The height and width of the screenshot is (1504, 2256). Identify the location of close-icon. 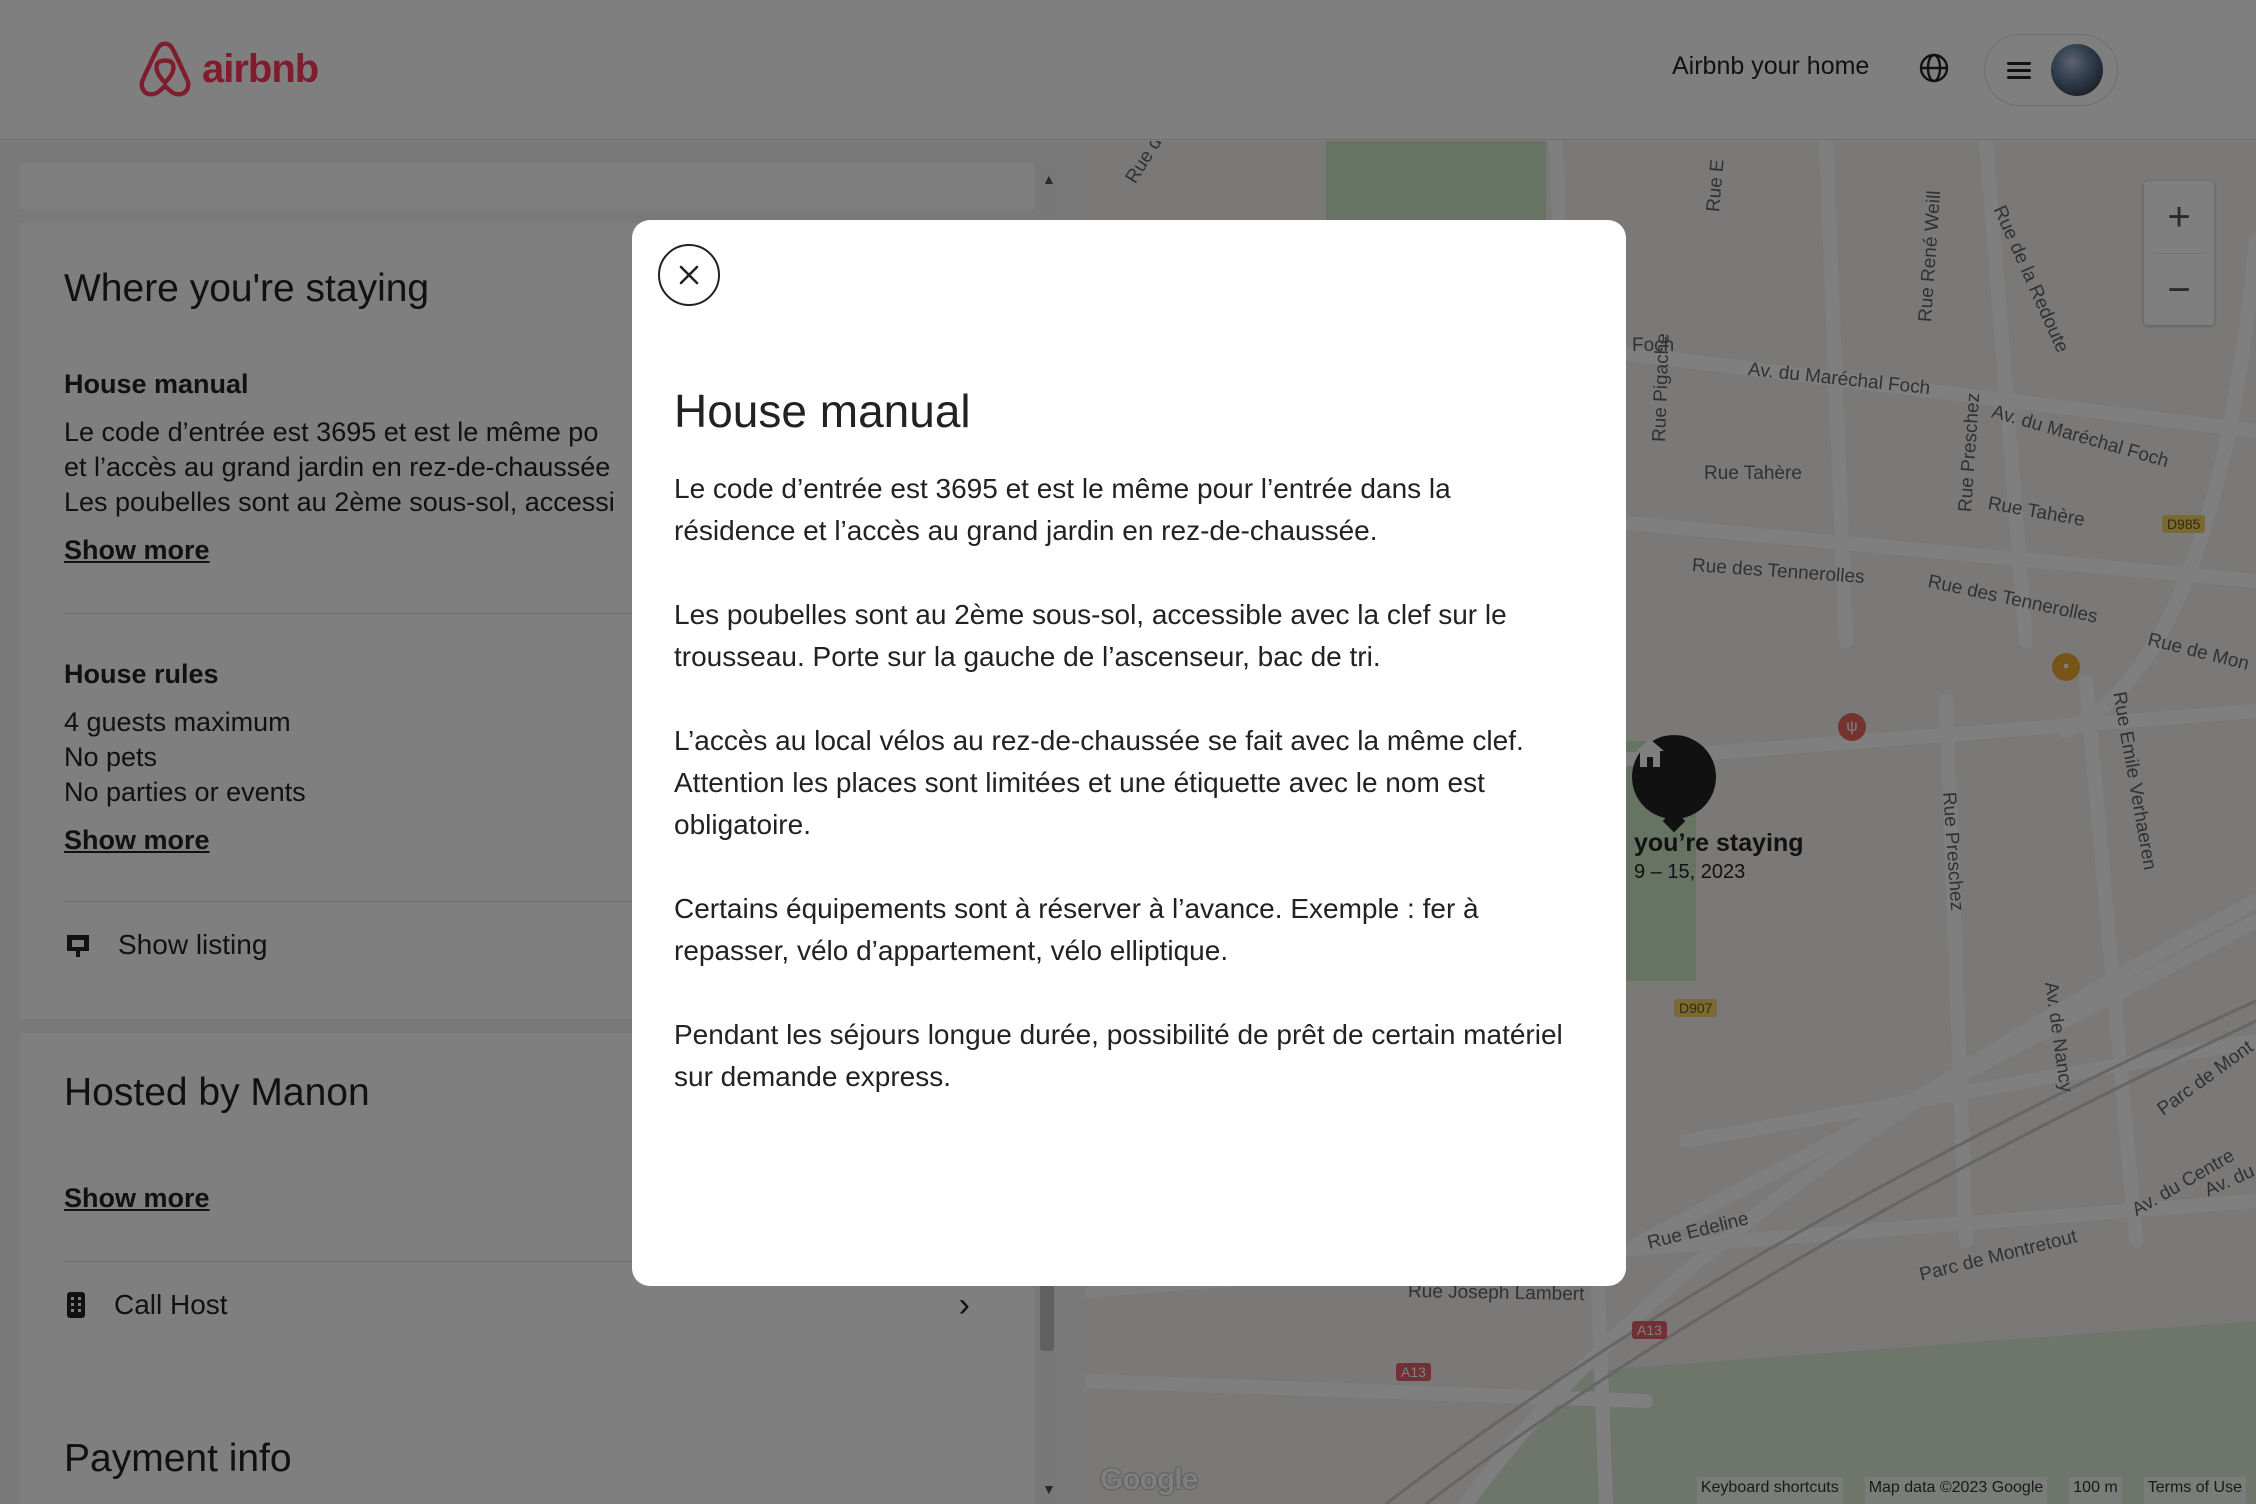
(689, 275).